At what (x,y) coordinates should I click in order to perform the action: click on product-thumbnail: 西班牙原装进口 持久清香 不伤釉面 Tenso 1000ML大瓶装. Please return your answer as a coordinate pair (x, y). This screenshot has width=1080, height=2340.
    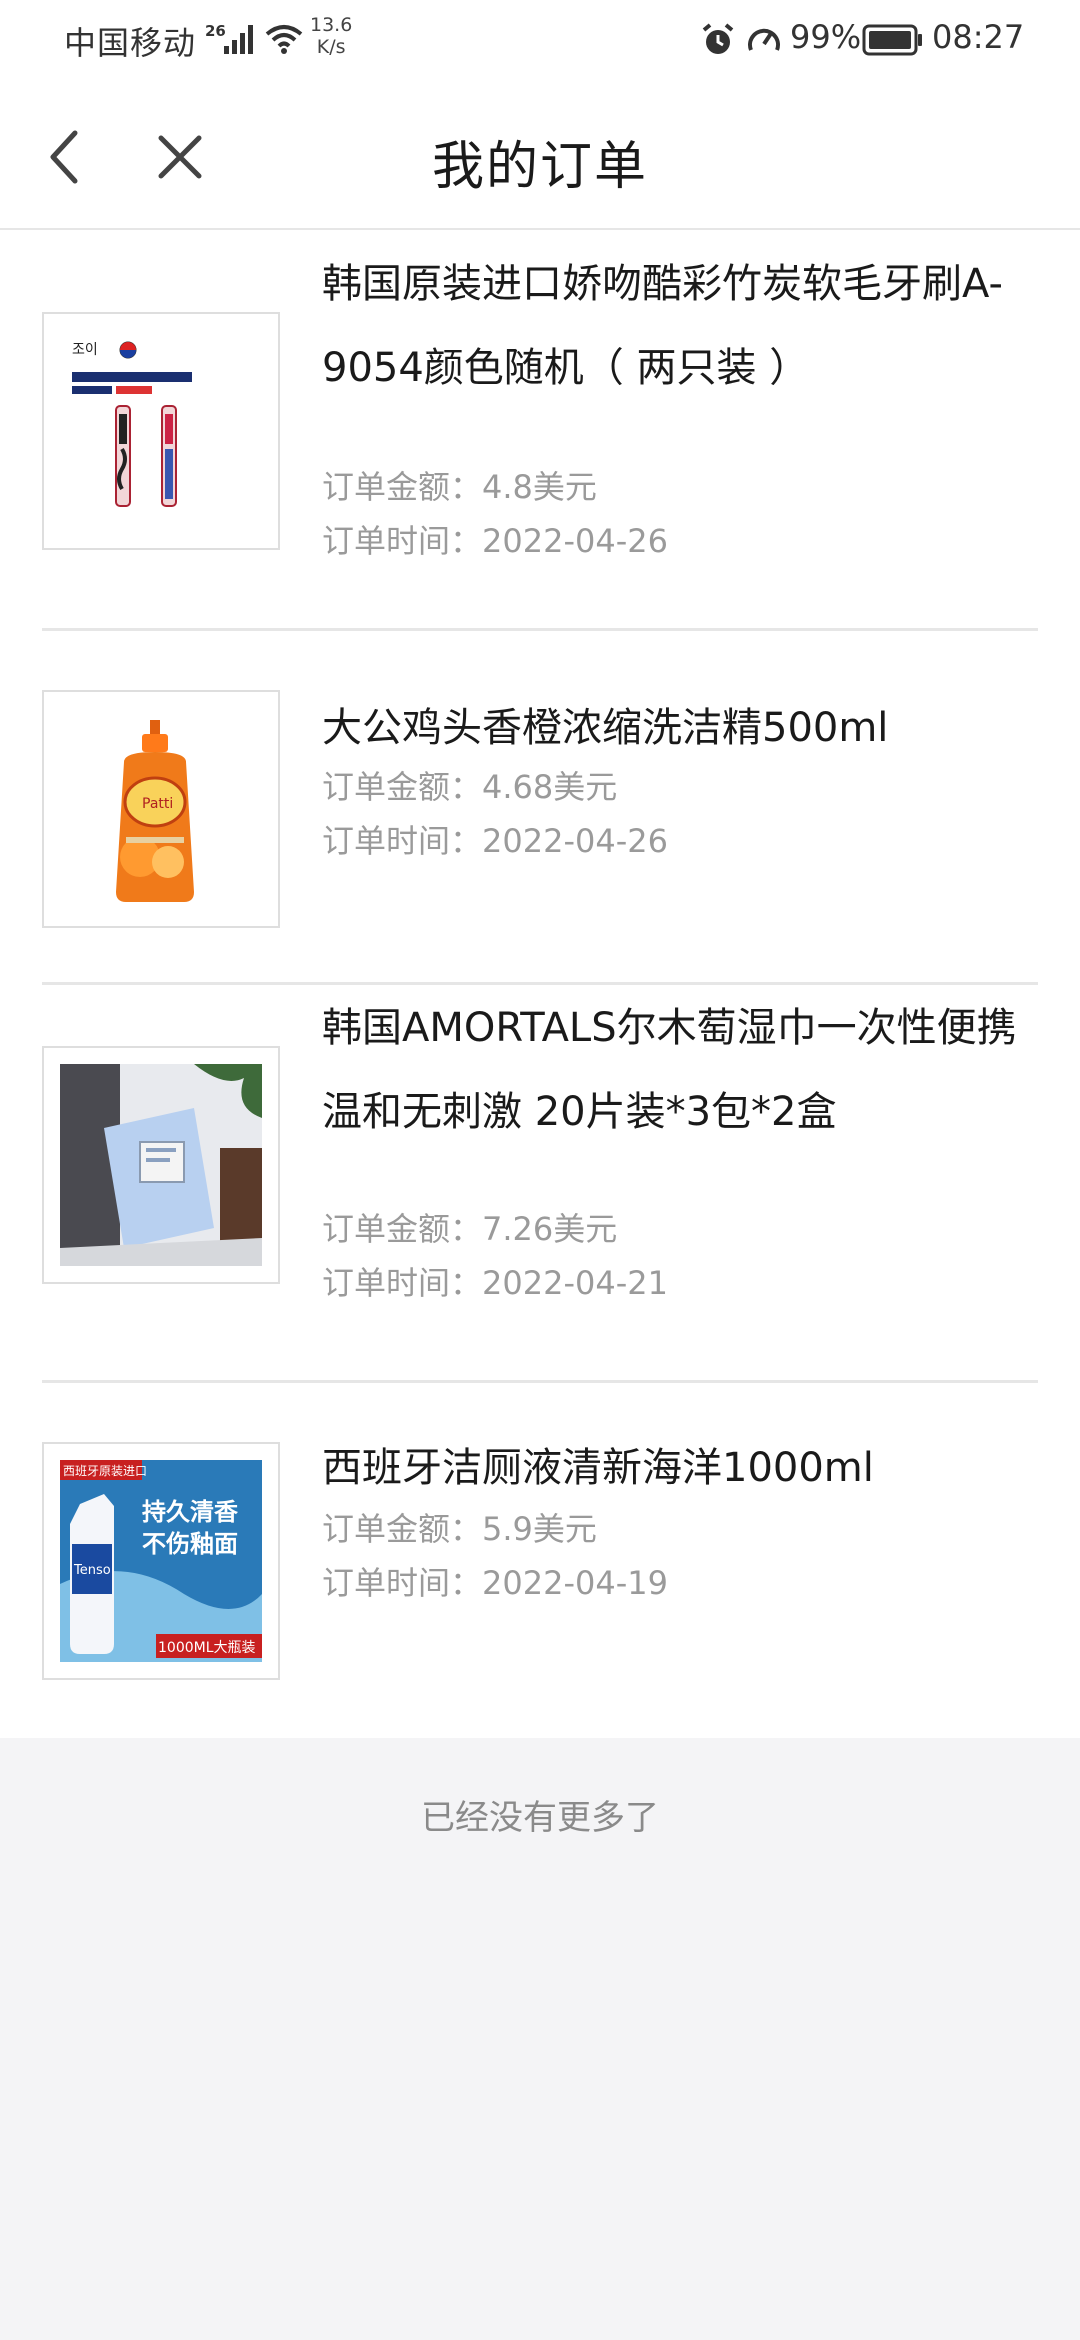
    Looking at the image, I should click on (161, 1561).